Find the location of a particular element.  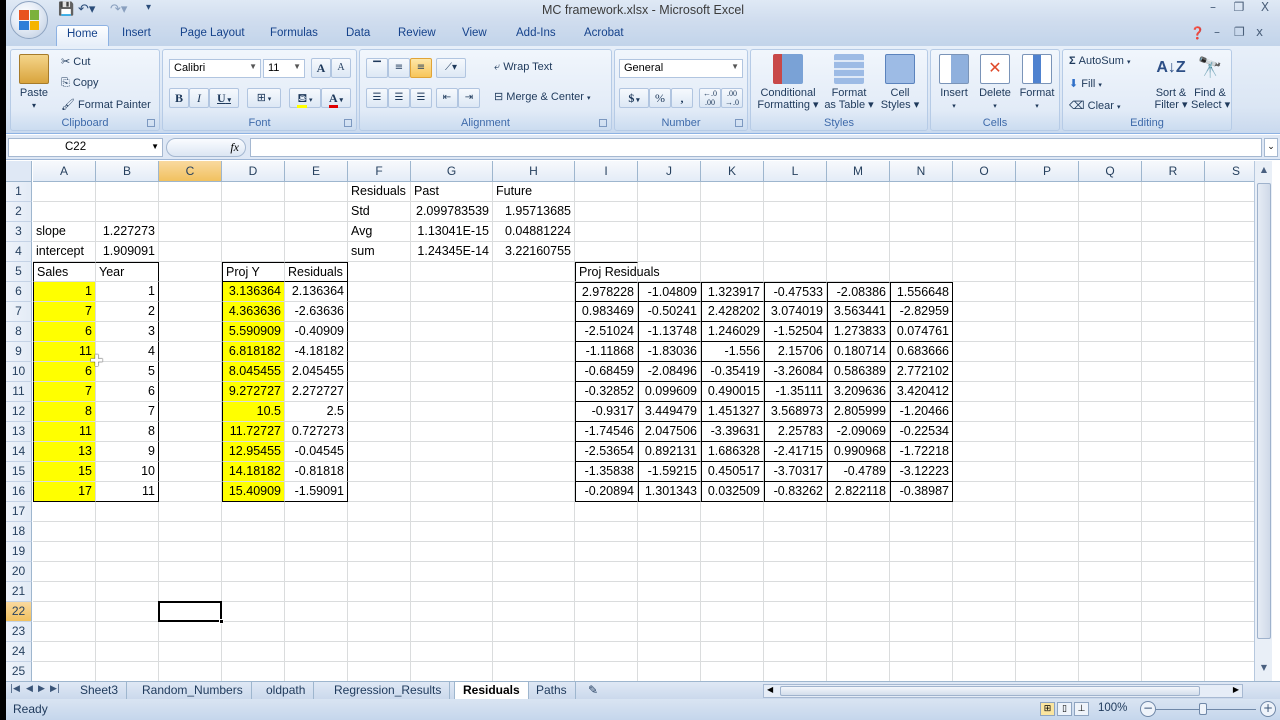

row-header-20: 20 is located at coordinates (19, 572).